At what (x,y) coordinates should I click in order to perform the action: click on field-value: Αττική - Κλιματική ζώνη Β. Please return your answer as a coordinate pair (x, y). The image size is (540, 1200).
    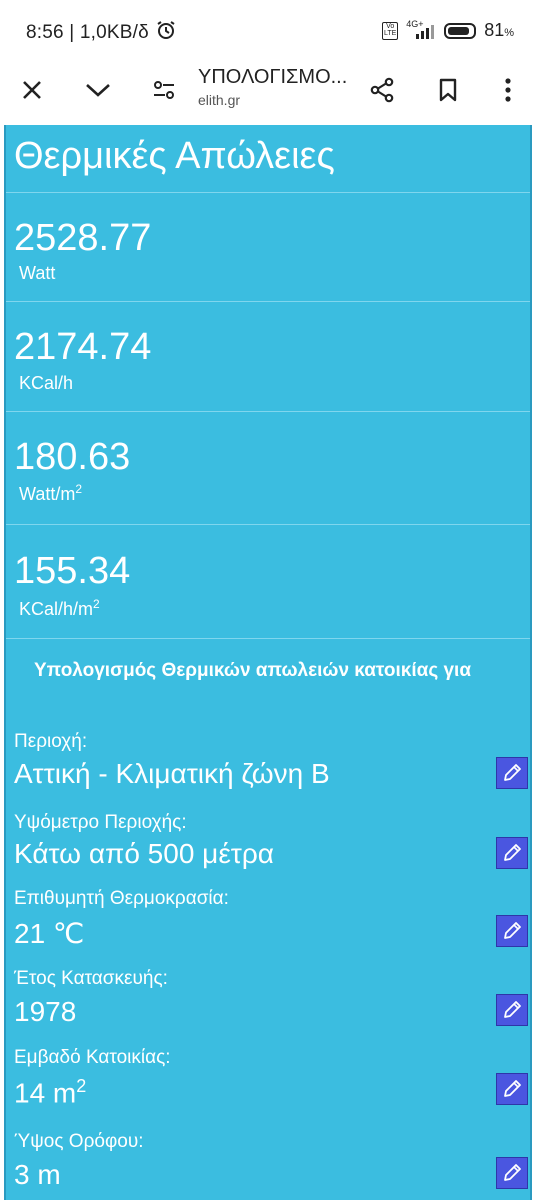
    Looking at the image, I should click on (172, 773).